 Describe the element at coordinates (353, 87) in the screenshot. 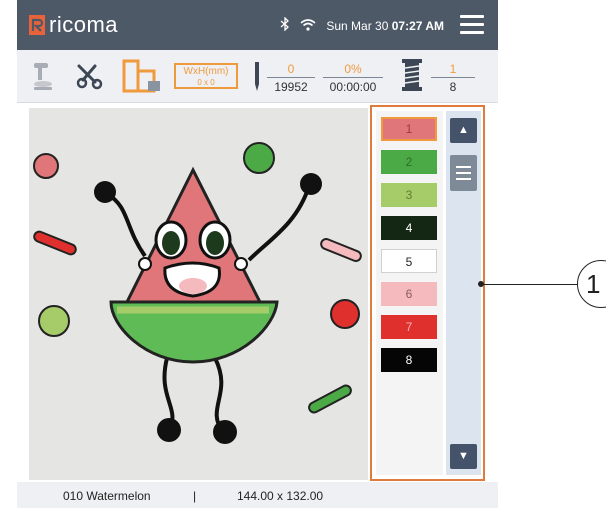

I see `elapsed-time: 00:00:00` at that location.